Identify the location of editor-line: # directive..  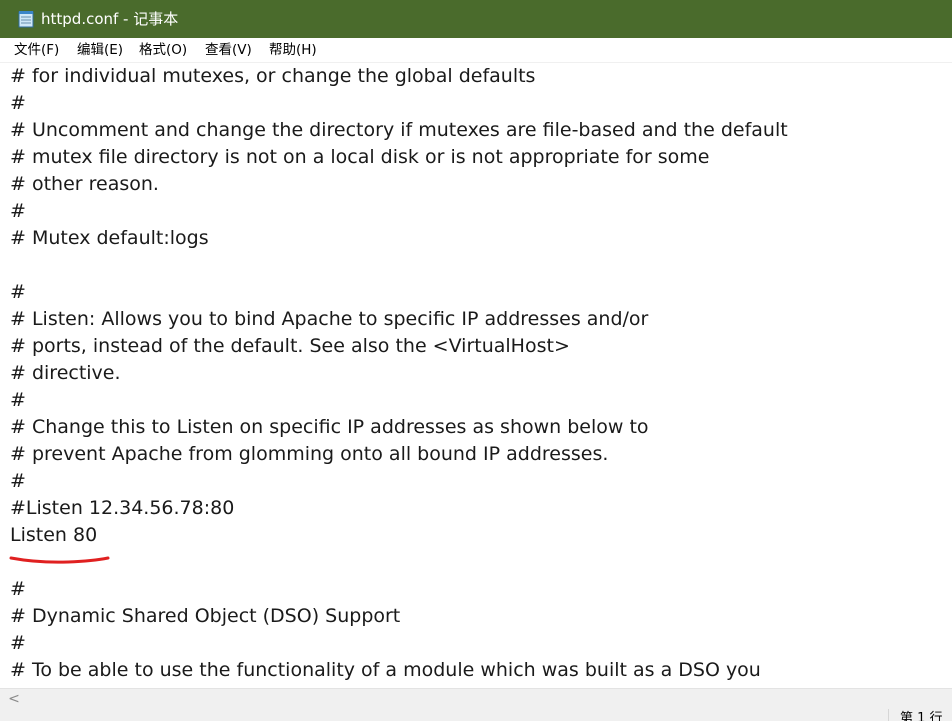
(65, 373).